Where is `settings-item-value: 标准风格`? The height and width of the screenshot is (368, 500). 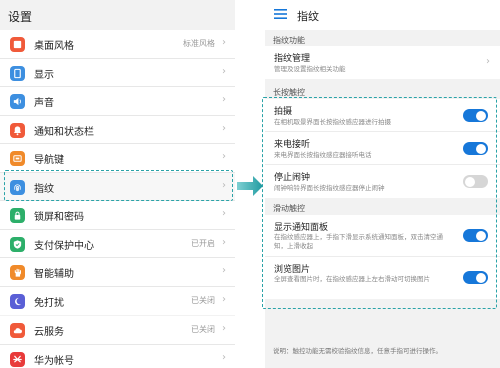 settings-item-value: 标准风格 is located at coordinates (199, 43).